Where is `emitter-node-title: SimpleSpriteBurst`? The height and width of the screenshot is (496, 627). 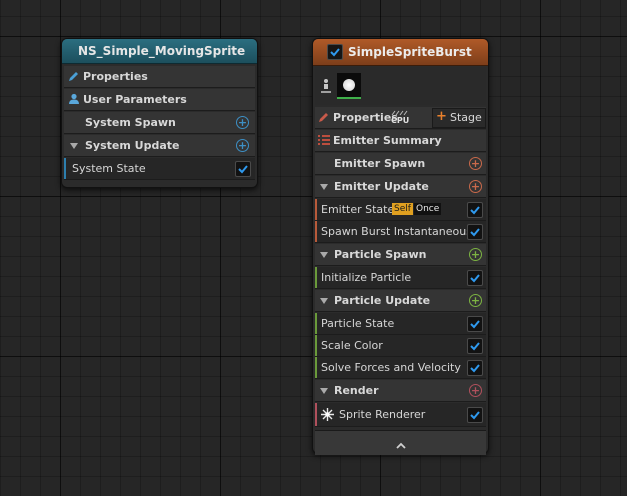 emitter-node-title: SimpleSpriteBurst is located at coordinates (410, 52).